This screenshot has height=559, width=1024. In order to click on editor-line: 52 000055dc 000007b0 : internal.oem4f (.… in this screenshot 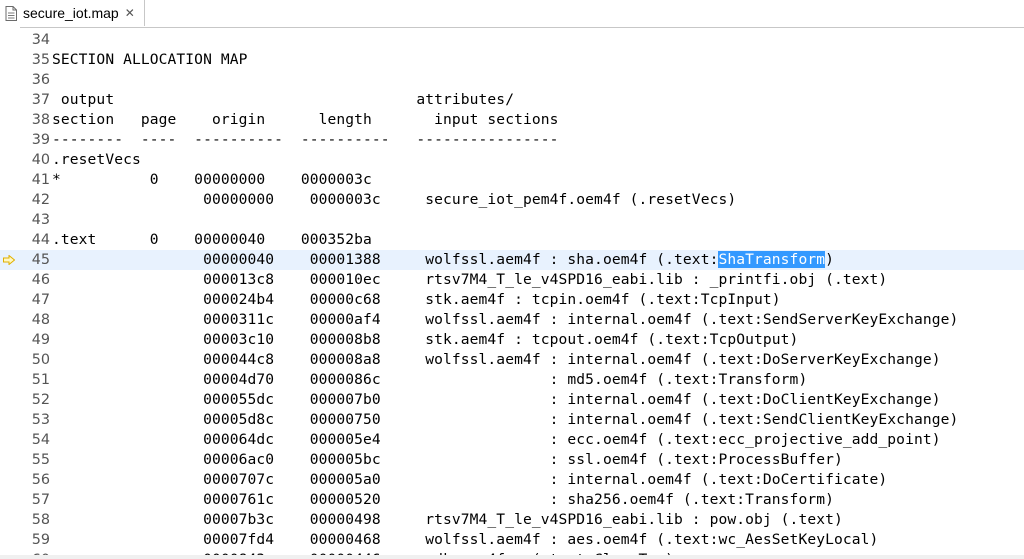, I will do `click(512, 400)`.